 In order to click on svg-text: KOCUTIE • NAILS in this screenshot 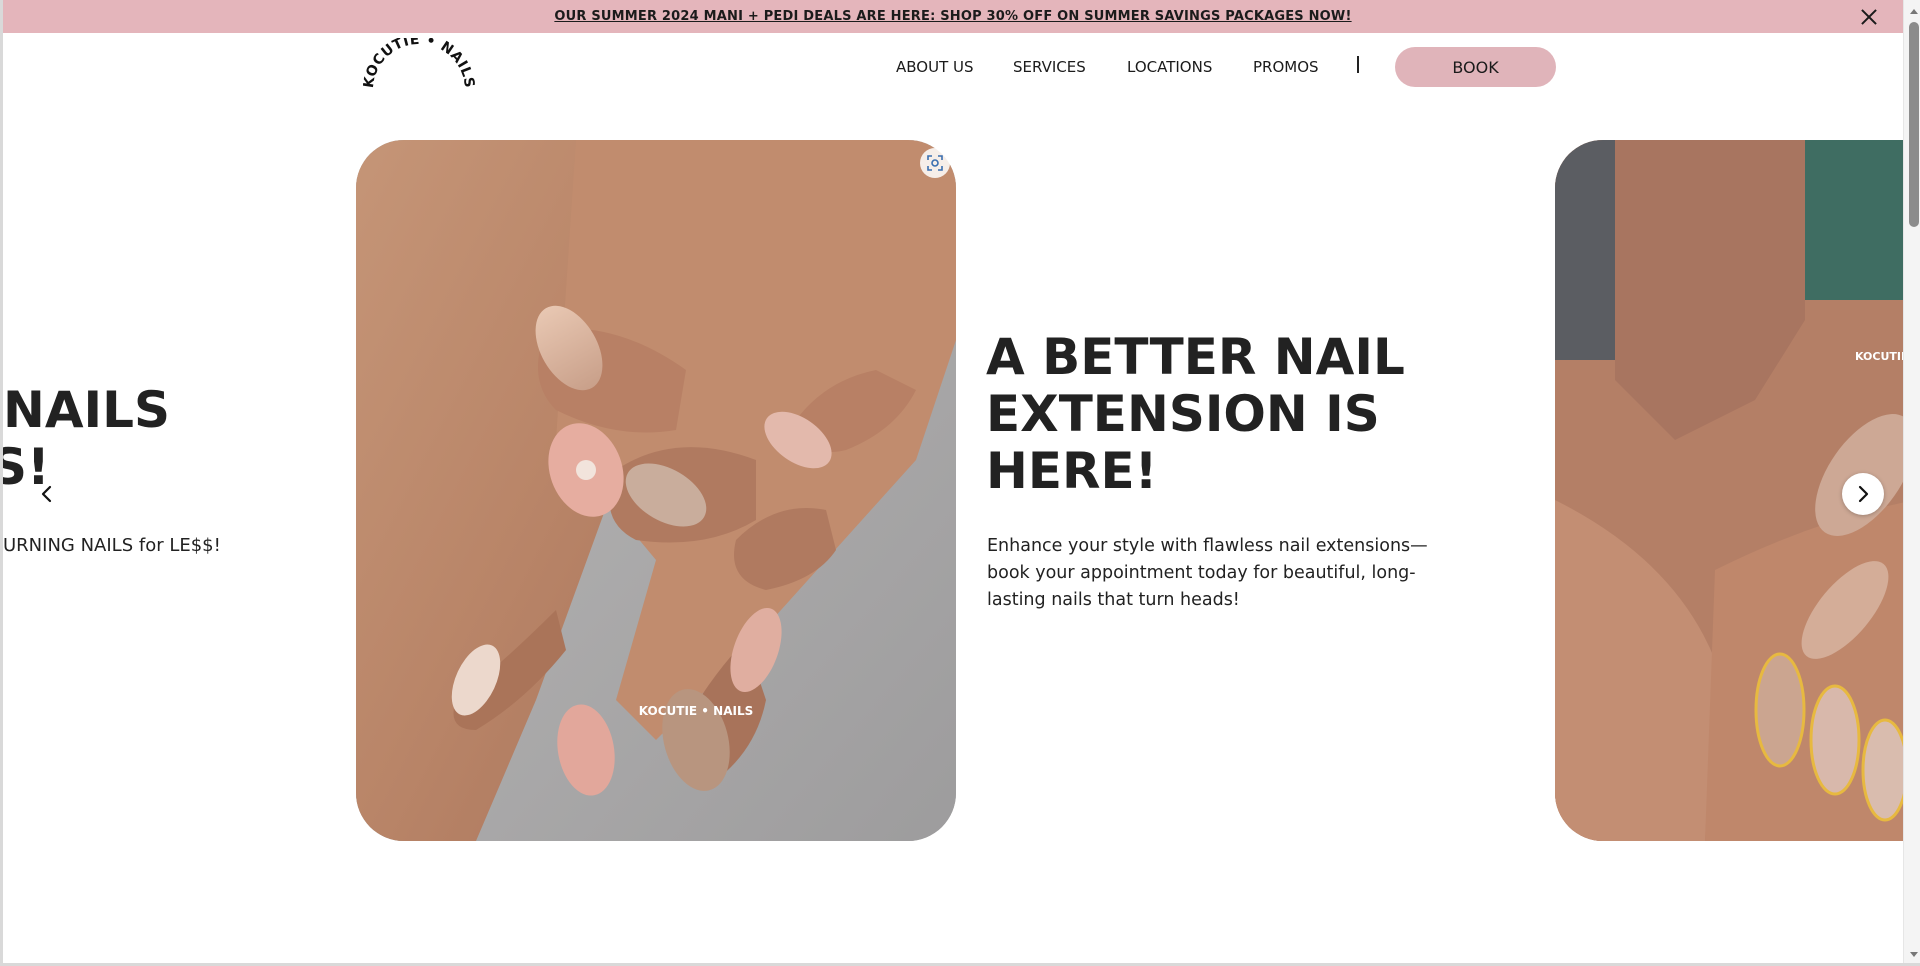, I will do `click(419, 63)`.